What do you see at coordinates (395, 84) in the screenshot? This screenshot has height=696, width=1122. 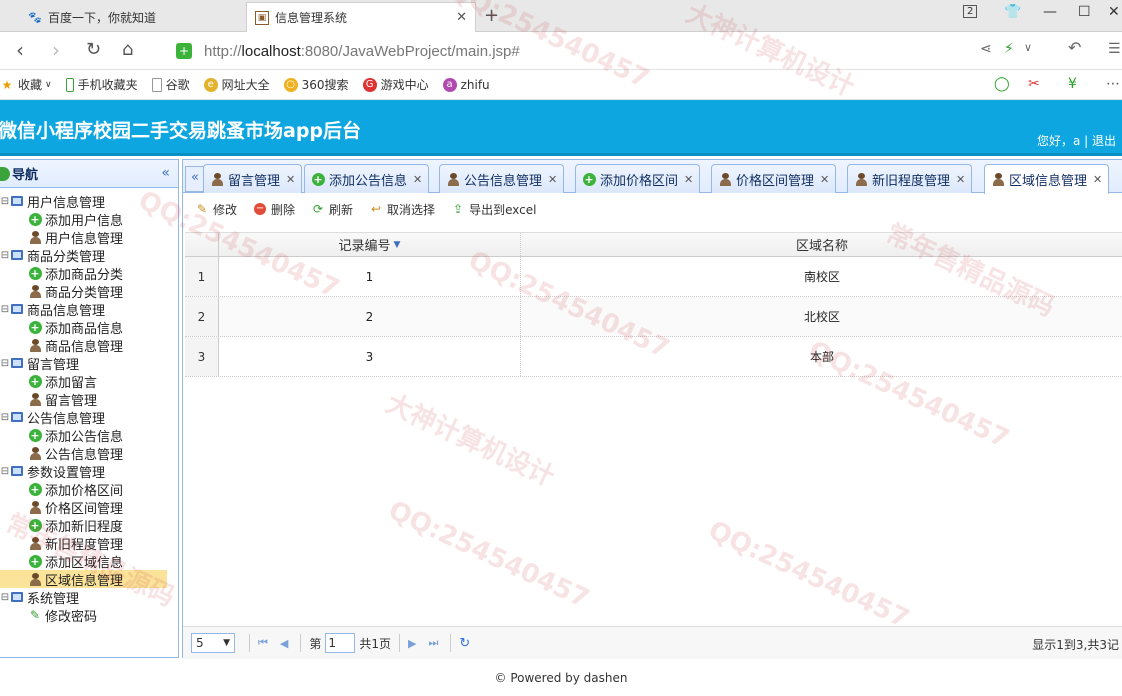 I see `bookmark-games: G 游戏中心` at bounding box center [395, 84].